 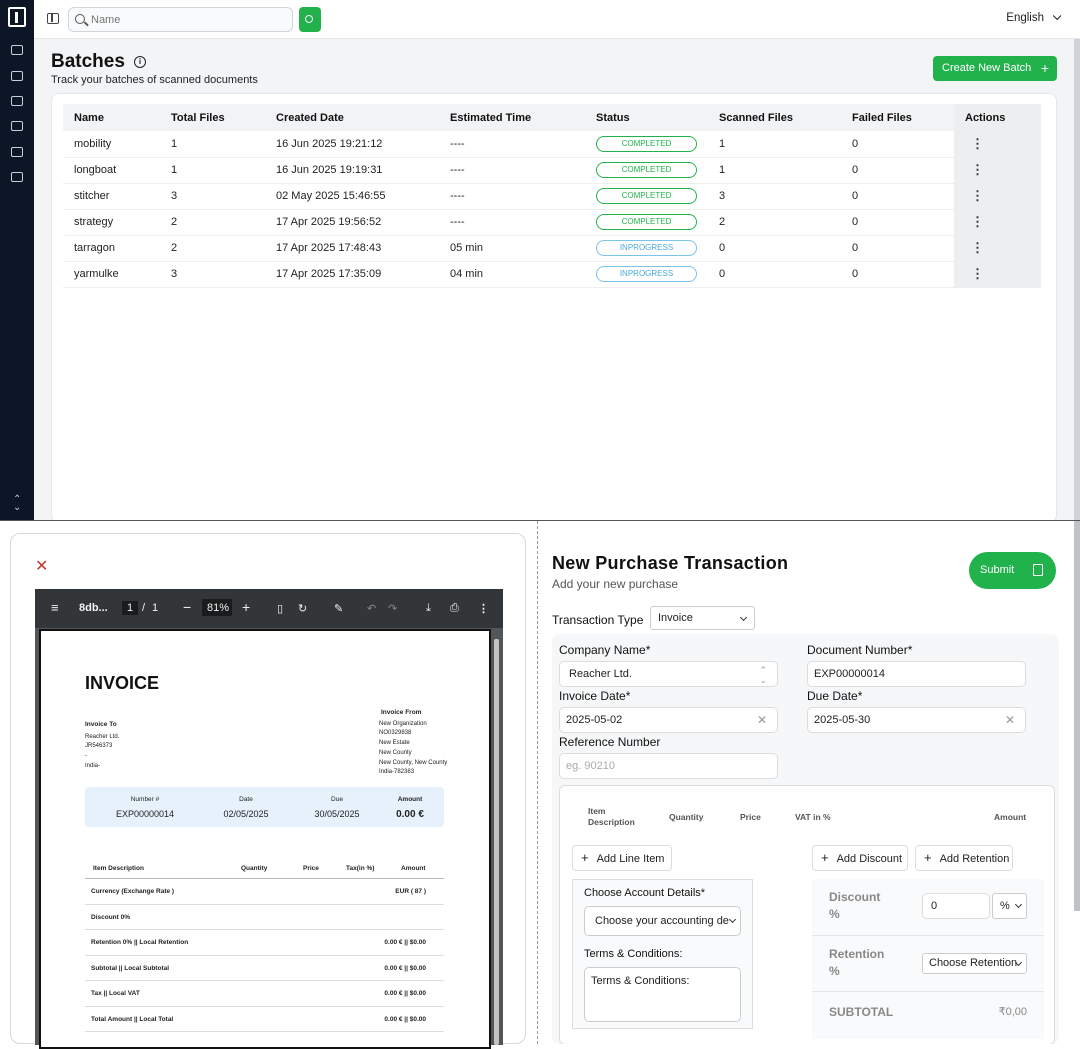 I want to click on discount-label: Discount %, so click(x=855, y=905).